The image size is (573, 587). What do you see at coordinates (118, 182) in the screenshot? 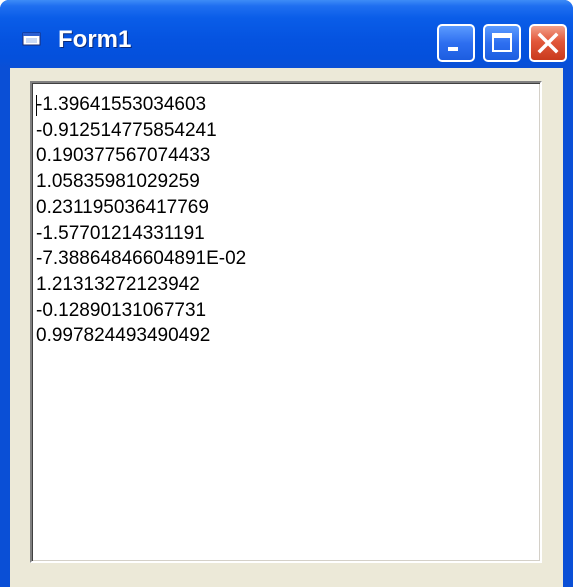
I see `textbox-line: 1.05835981029259` at bounding box center [118, 182].